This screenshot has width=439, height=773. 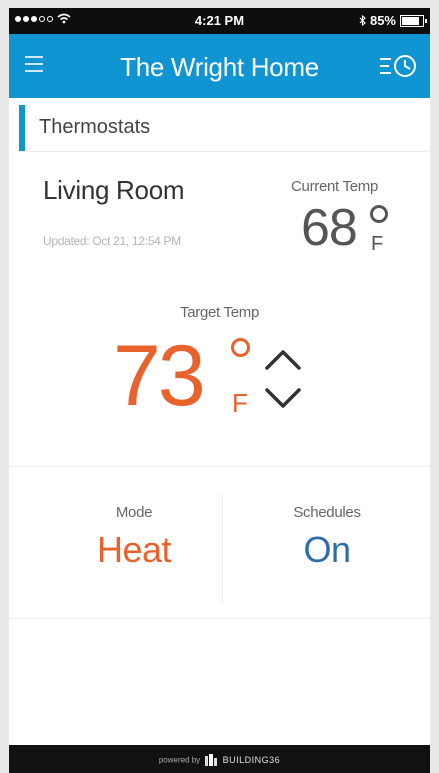 What do you see at coordinates (327, 512) in the screenshot?
I see `schedules-label: Schedules` at bounding box center [327, 512].